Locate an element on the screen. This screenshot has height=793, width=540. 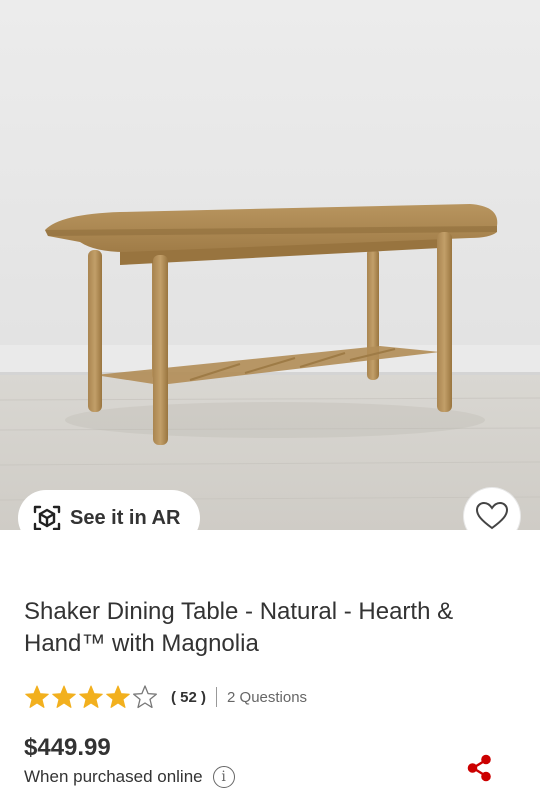
questions-link: 2 Questions is located at coordinates (267, 697).